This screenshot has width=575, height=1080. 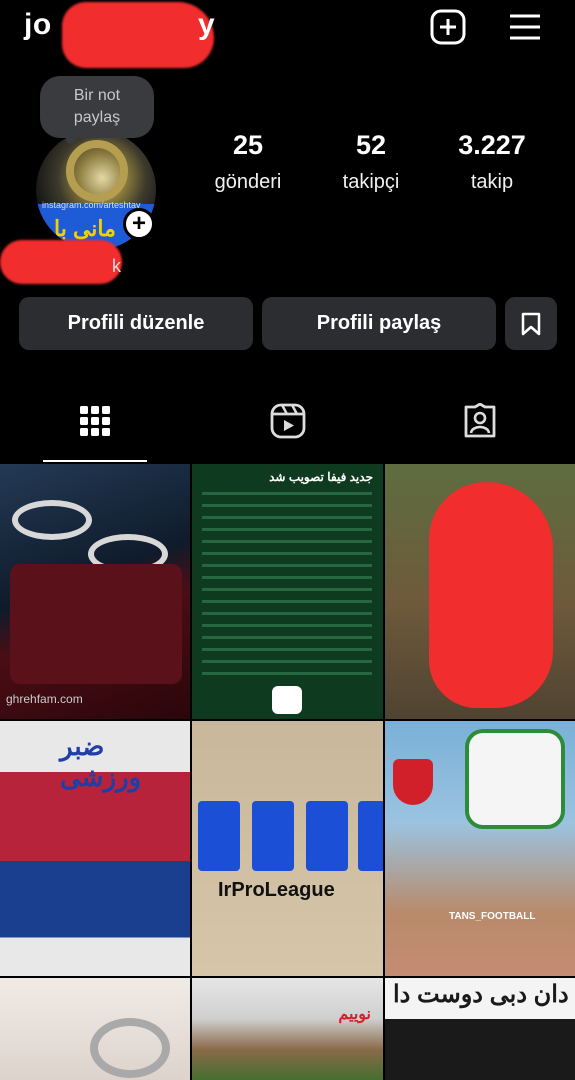 What do you see at coordinates (287, 587) in the screenshot?
I see `text-lines` at bounding box center [287, 587].